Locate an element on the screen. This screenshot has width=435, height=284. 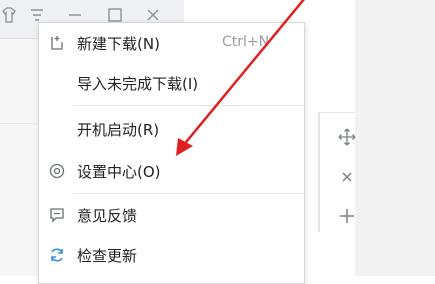
background-window is located at coordinates (19, 138).